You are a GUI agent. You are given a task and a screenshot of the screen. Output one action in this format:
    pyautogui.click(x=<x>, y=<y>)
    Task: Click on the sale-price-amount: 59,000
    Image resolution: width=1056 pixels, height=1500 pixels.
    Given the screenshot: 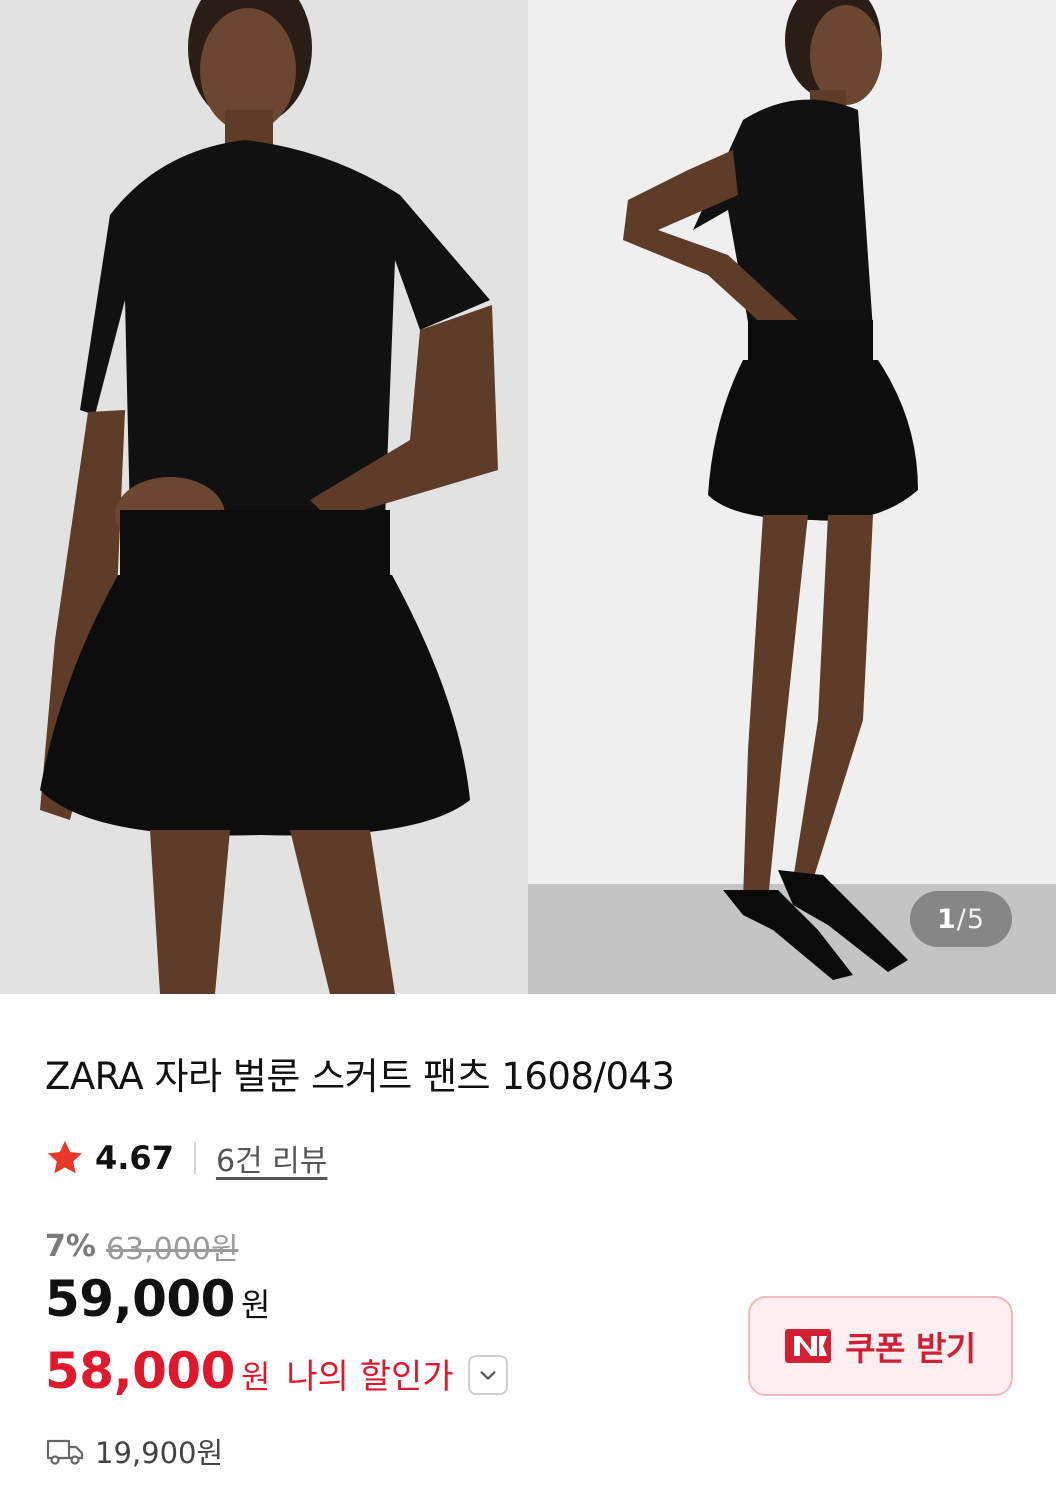 What is the action you would take?
    pyautogui.click(x=140, y=1299)
    